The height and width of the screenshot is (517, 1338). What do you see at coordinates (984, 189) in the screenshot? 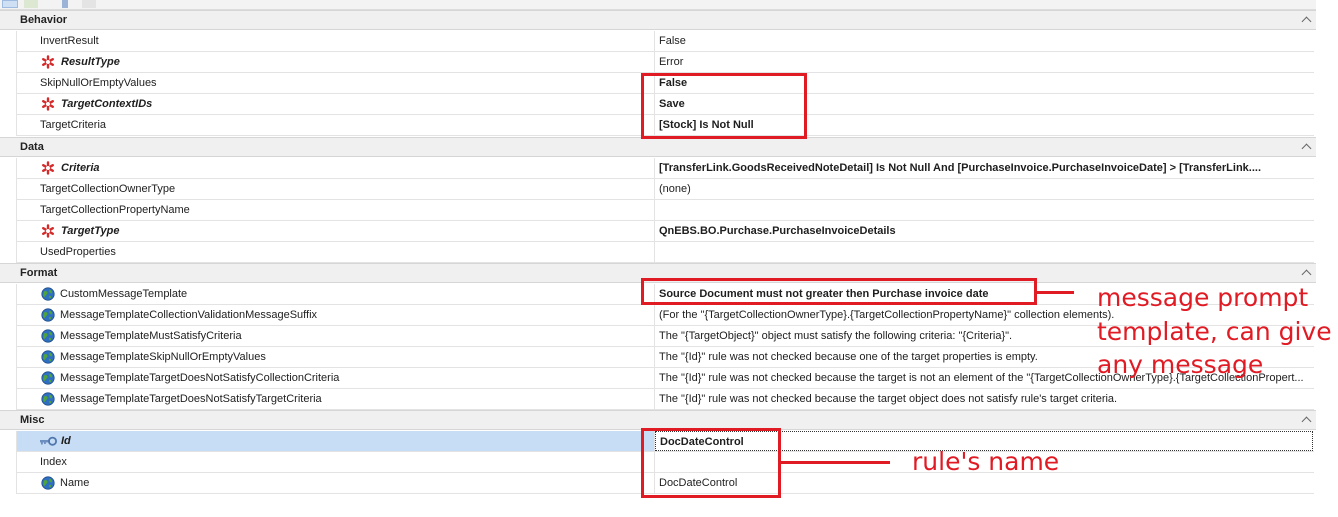
I see `property-value-cell: (none)` at bounding box center [984, 189].